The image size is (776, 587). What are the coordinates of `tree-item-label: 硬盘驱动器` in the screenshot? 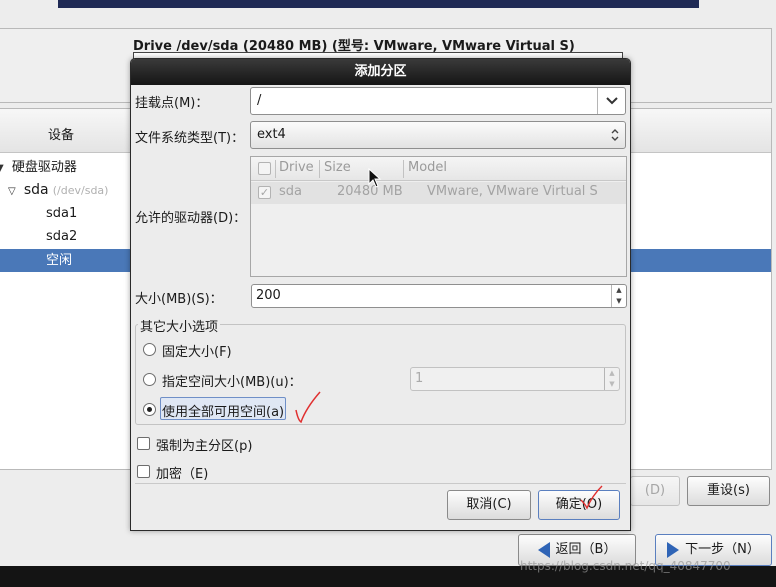 It's located at (44, 167).